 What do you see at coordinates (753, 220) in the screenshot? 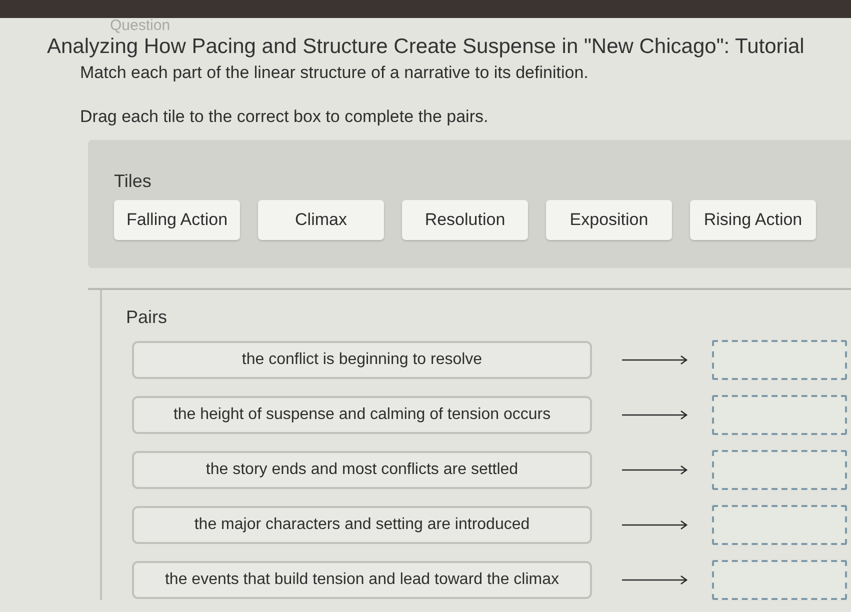
I see `answer-tile: Rising Action` at bounding box center [753, 220].